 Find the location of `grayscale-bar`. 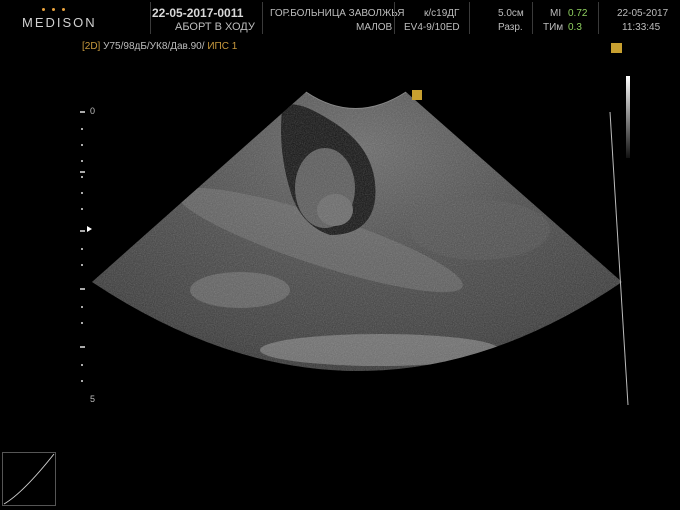

grayscale-bar is located at coordinates (628, 117).